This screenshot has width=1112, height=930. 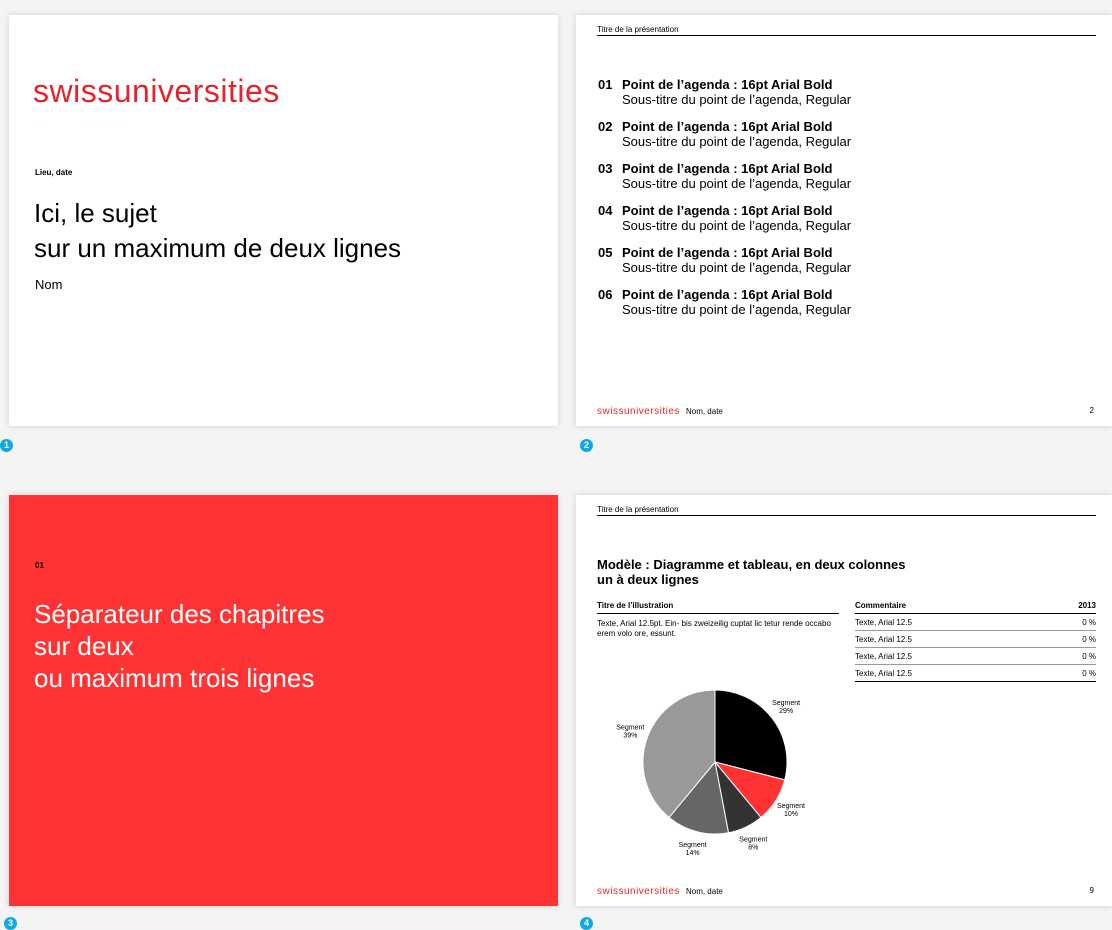 I want to click on pie-label: Segment 8%, so click(x=753, y=843).